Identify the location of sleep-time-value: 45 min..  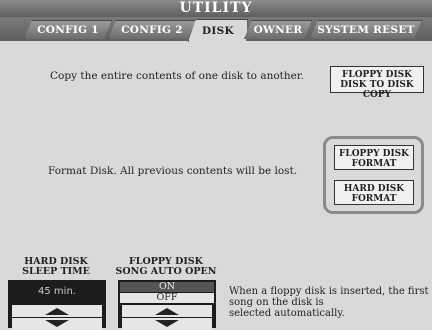
(57, 291).